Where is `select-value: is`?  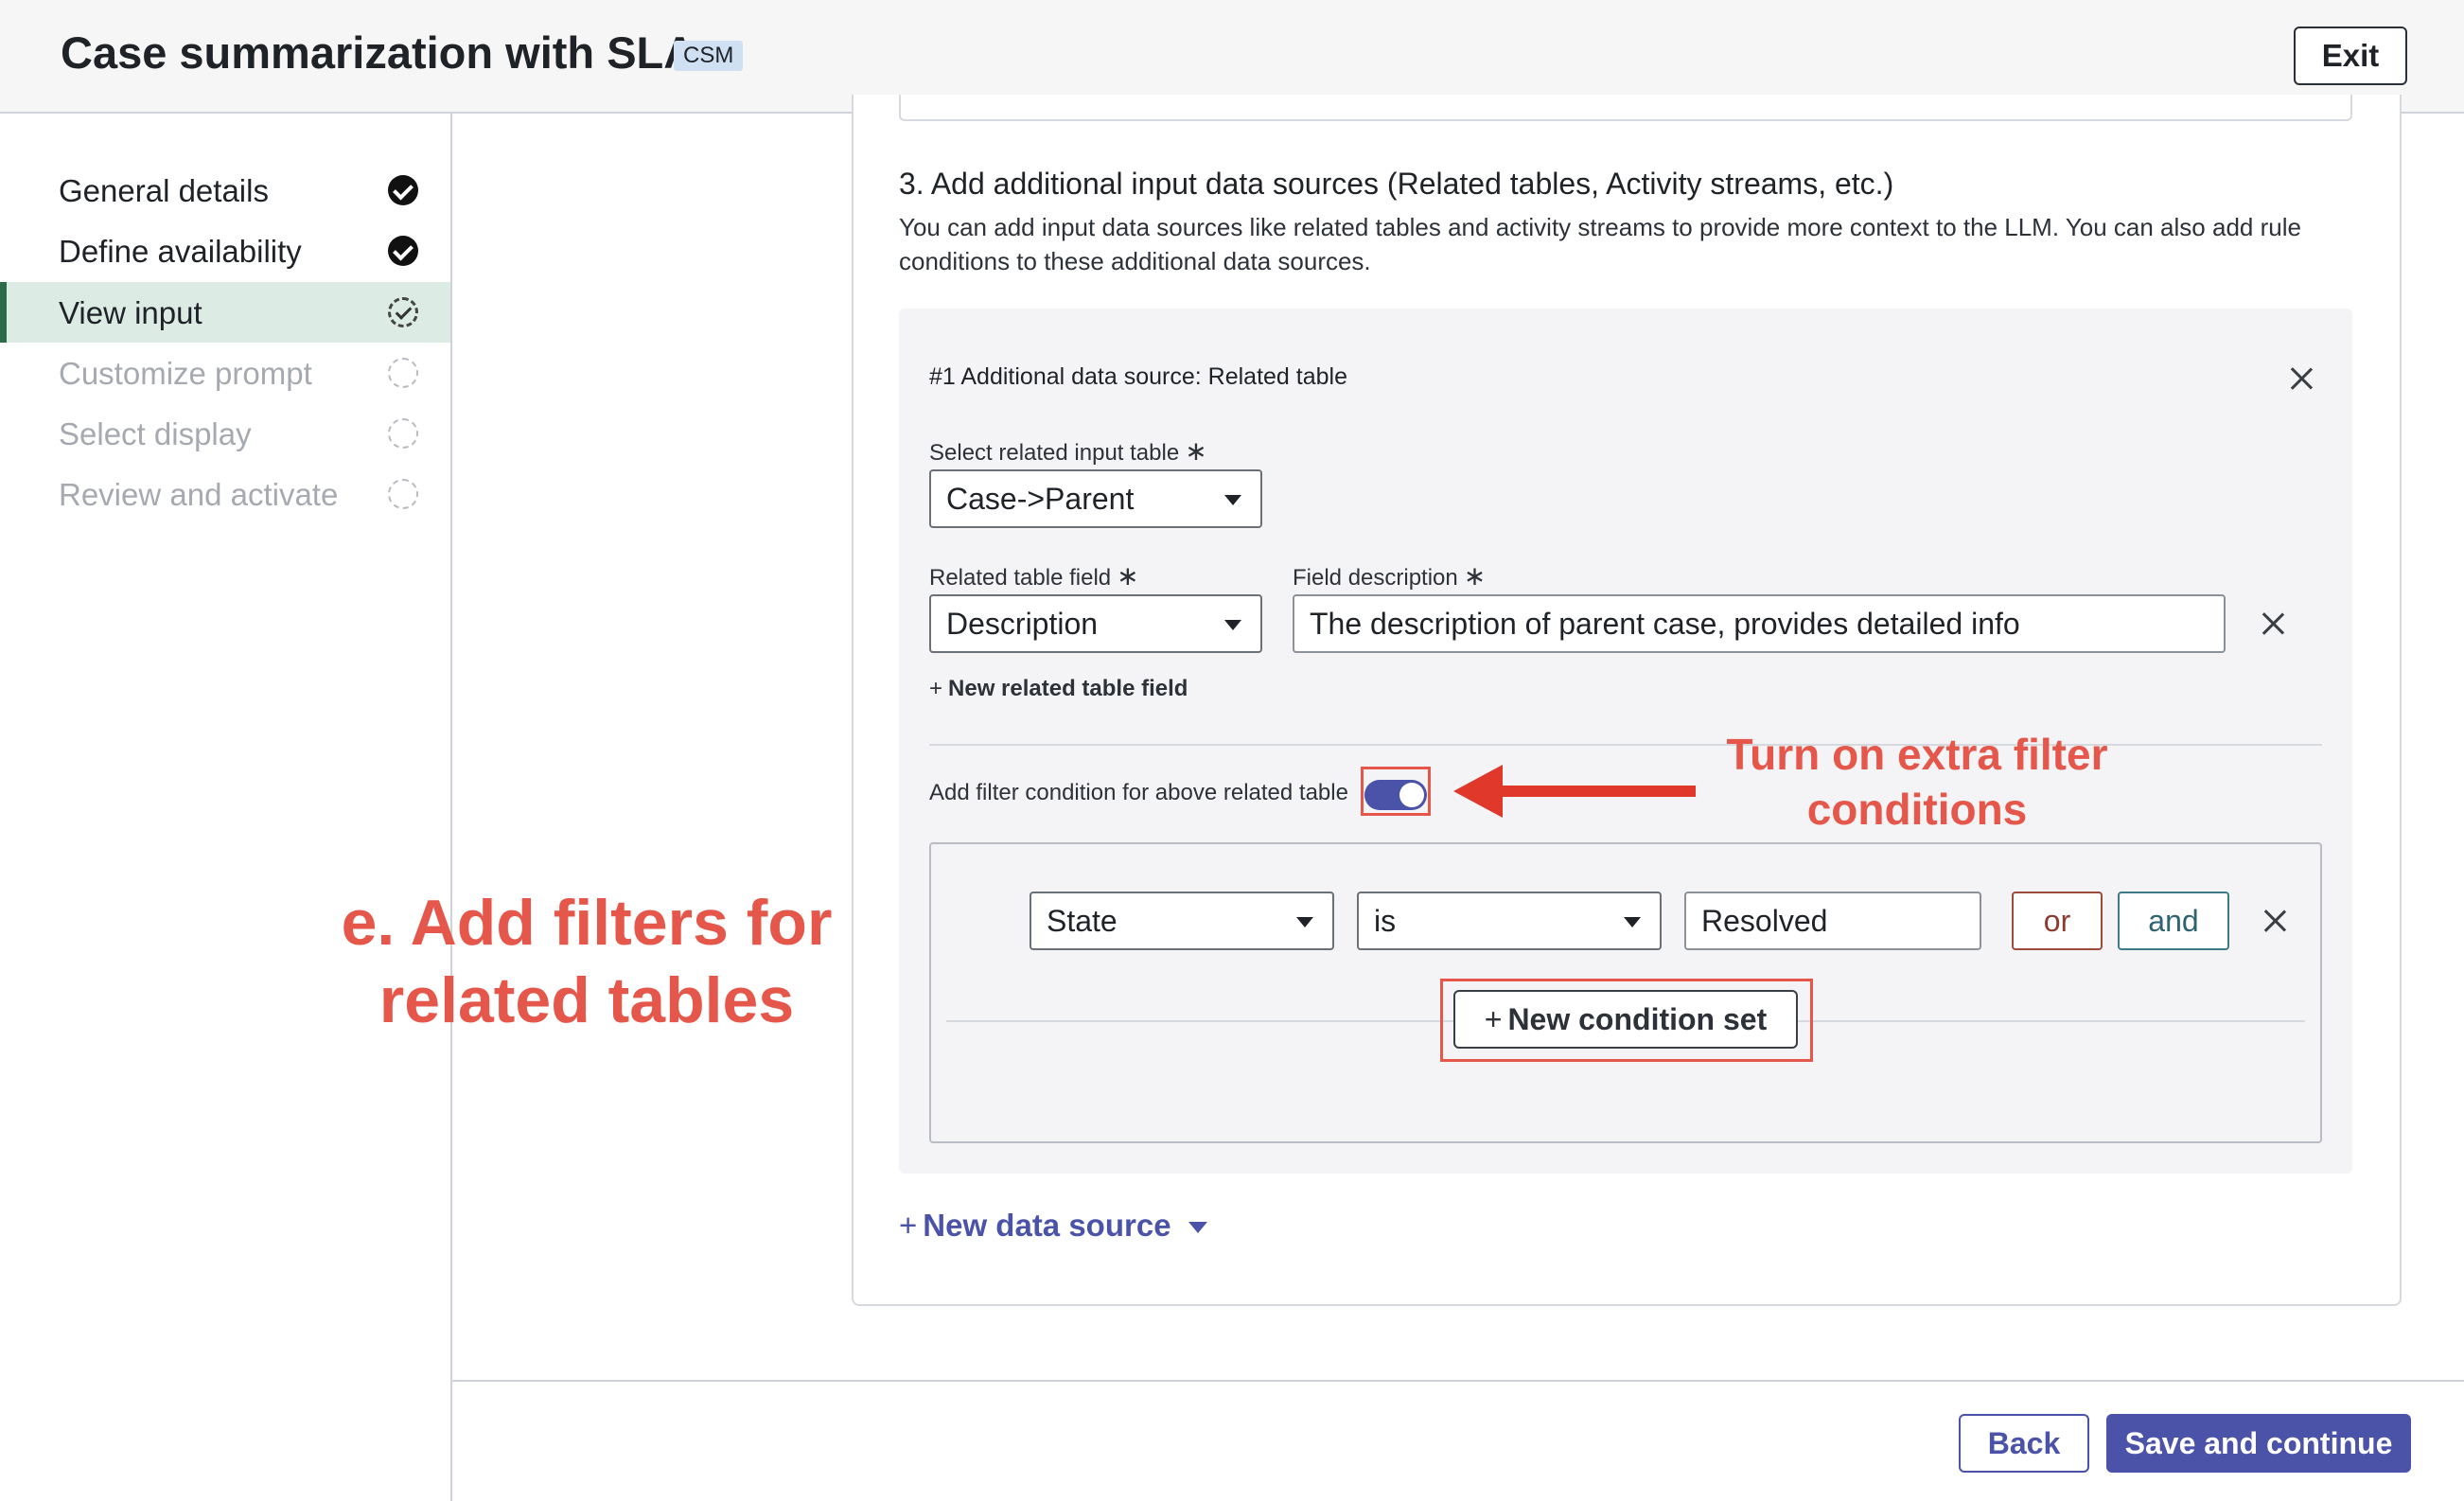
select-value: is is located at coordinates (1386, 921).